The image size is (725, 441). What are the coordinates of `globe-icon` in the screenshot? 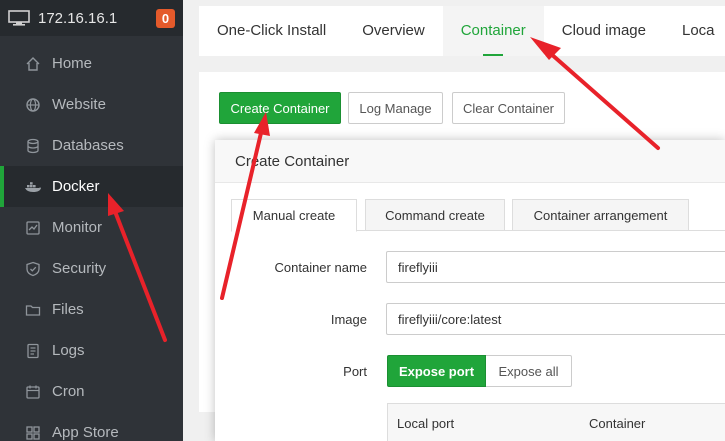 It's located at (33, 105).